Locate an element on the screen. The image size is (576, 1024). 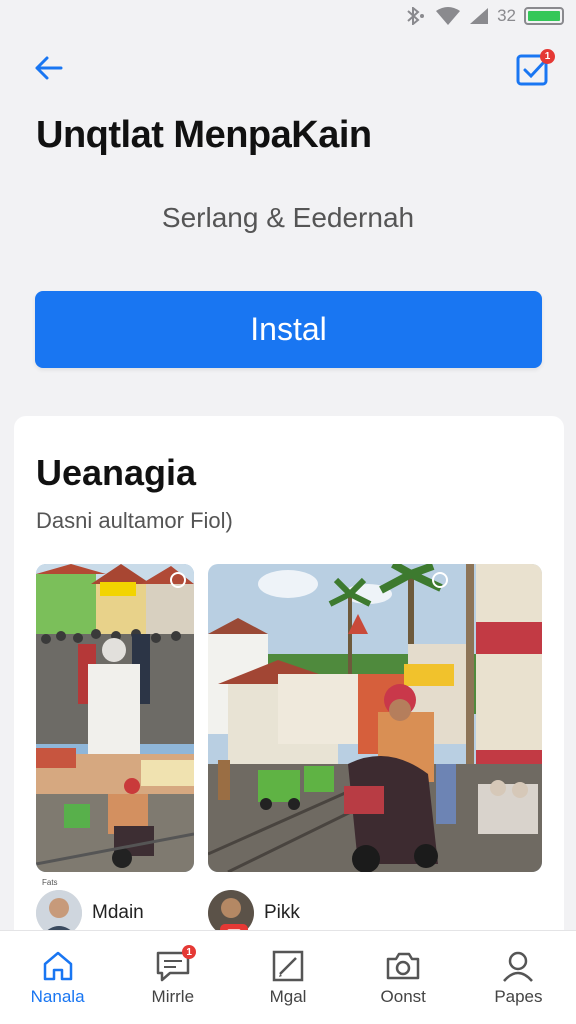
status-time: 32 is located at coordinates (506, 15).